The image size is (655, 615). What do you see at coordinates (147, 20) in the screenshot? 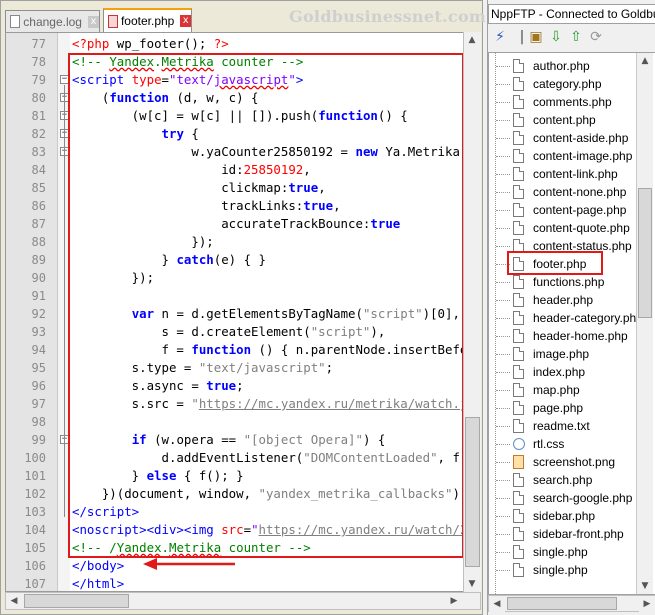
I see `tab-footer-php: footer.php x` at bounding box center [147, 20].